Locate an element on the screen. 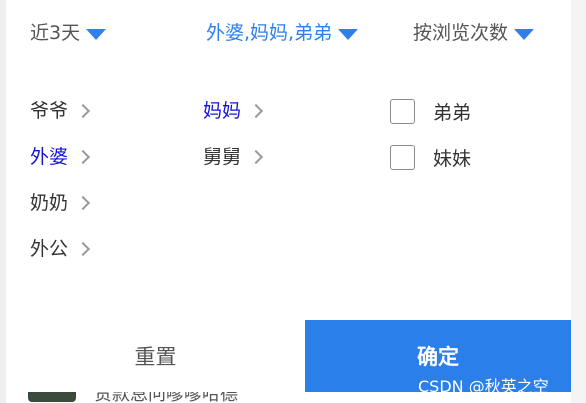 The width and height of the screenshot is (586, 403). sort-filter: 按浏览次数 is located at coordinates (474, 33).